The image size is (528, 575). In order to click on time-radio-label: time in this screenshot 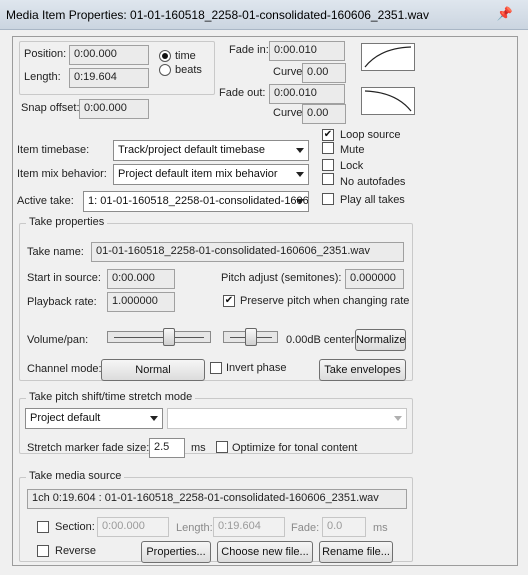, I will do `click(185, 56)`.